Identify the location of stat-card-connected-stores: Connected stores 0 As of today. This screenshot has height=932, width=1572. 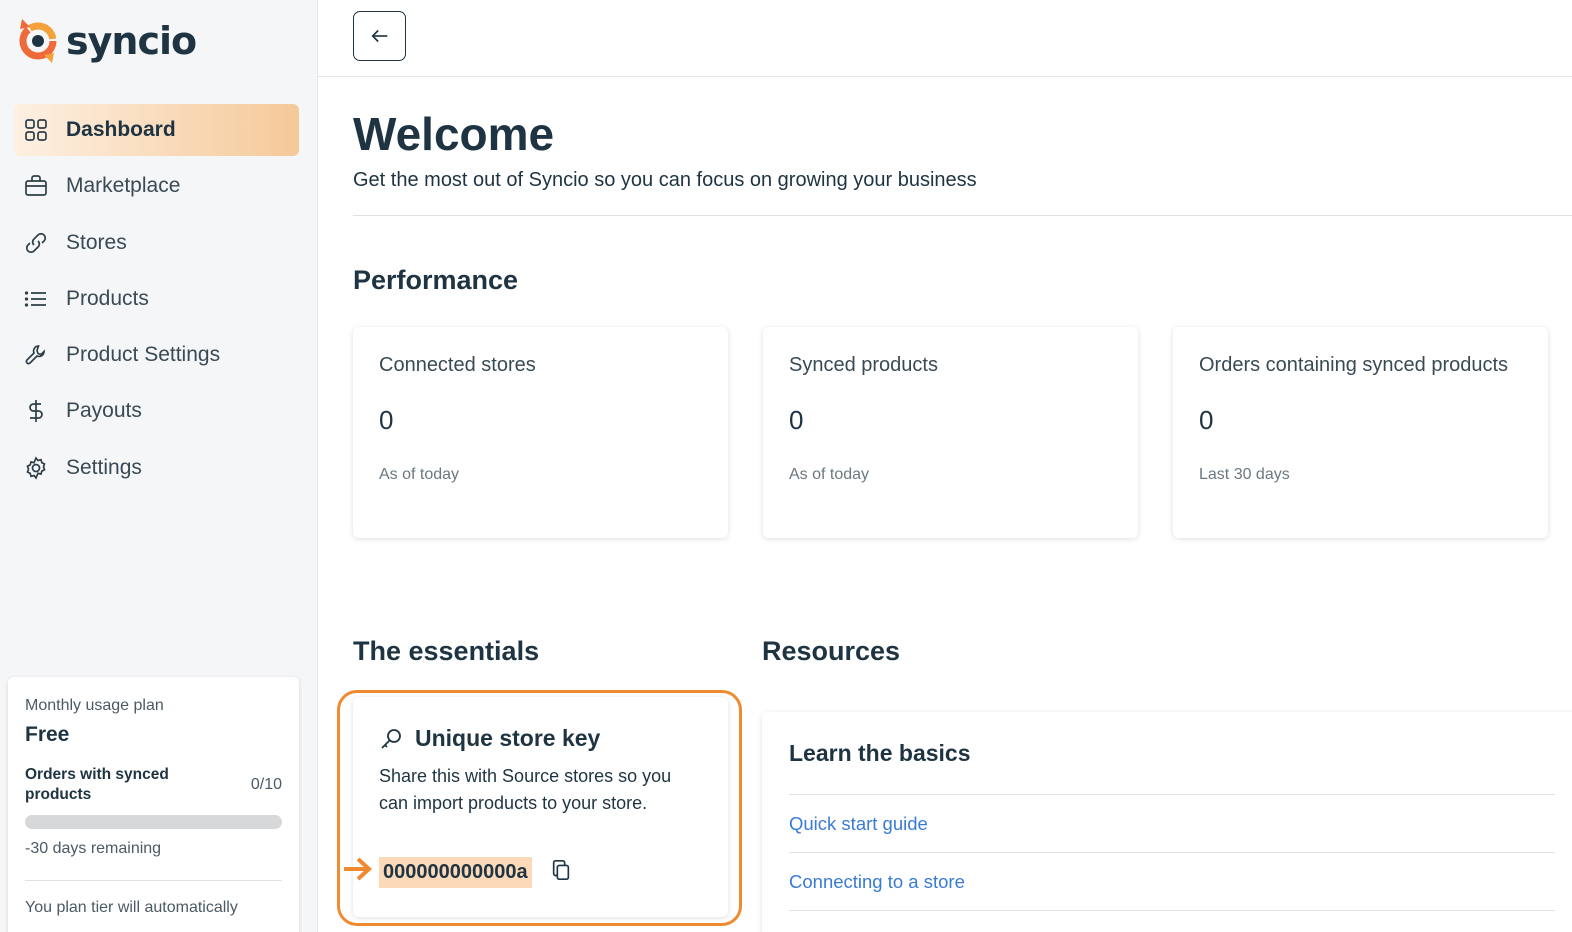
(540, 432).